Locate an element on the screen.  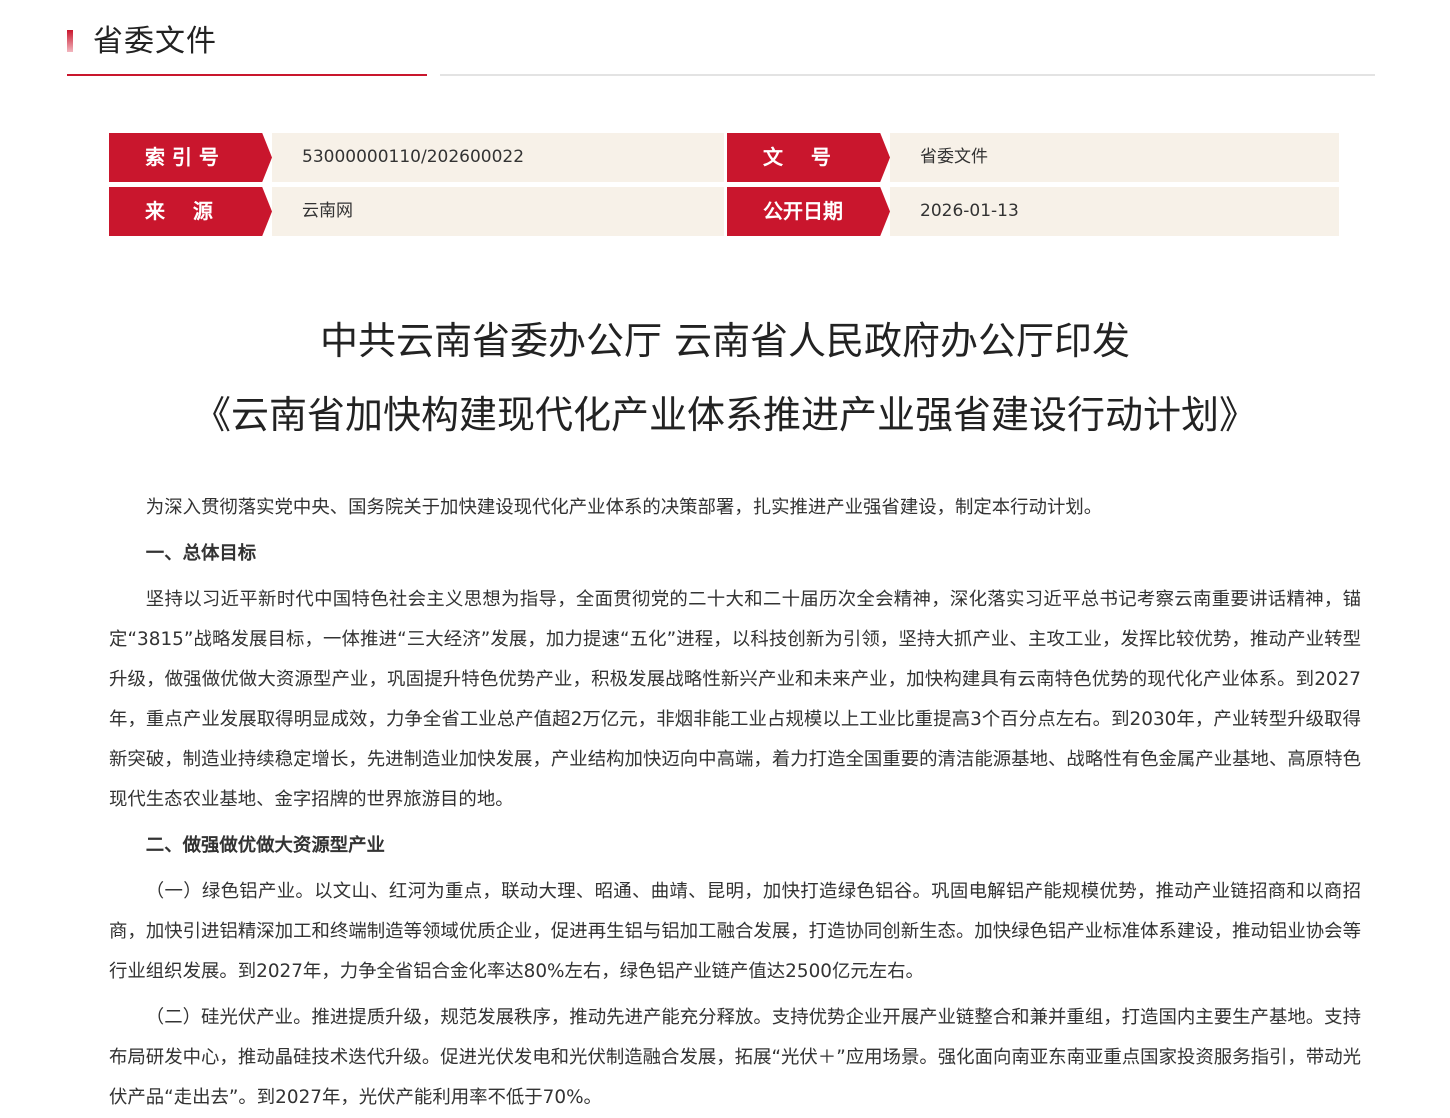
meta-row: 来 源 云南网 公开日期 2026-01-13 is located at coordinates (724, 211).